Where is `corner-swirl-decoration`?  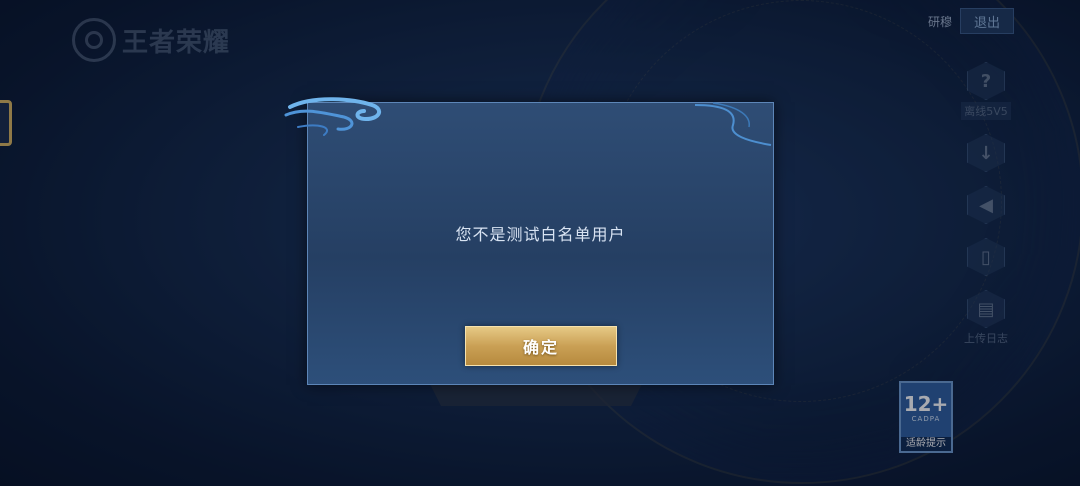
corner-swirl-decoration is located at coordinates (733, 124).